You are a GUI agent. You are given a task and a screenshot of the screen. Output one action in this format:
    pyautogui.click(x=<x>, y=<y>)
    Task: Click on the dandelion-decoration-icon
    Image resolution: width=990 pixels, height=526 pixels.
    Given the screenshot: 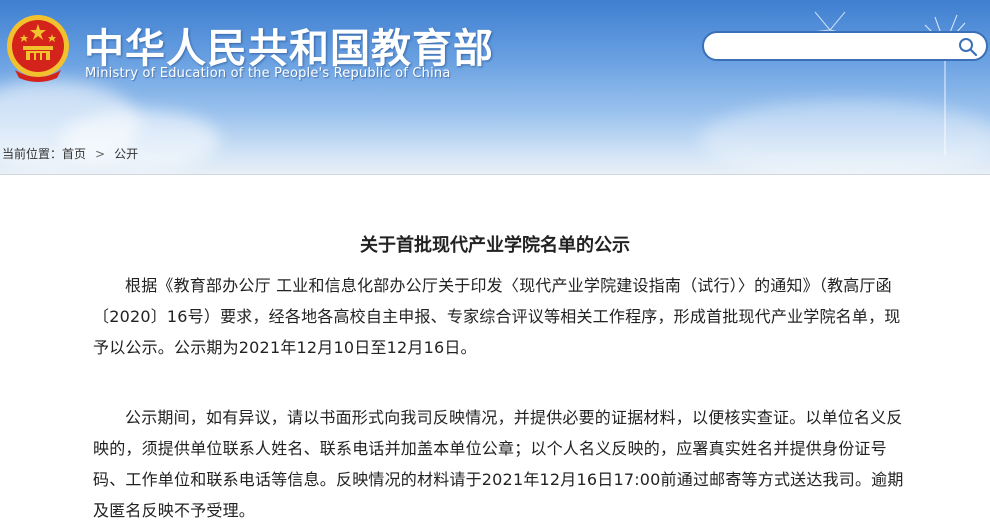 What is the action you would take?
    pyautogui.click(x=945, y=84)
    